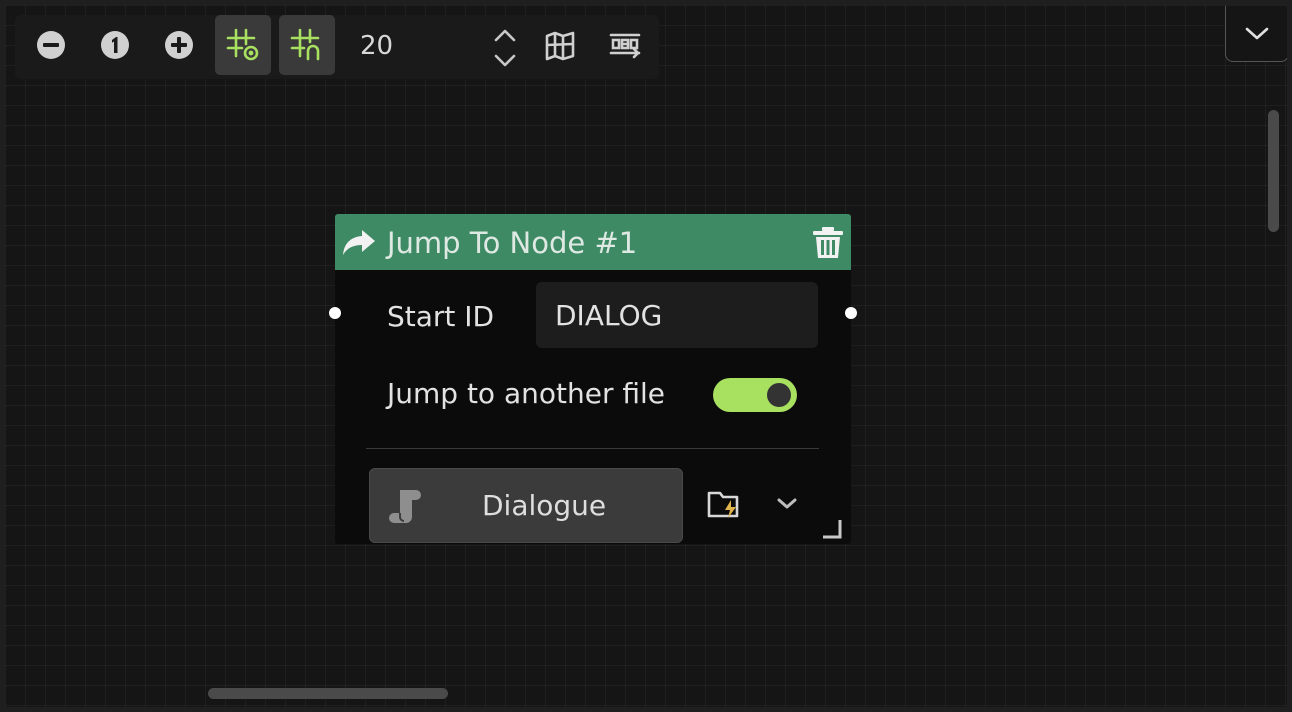 Image resolution: width=1292 pixels, height=712 pixels. Describe the element at coordinates (779, 395) in the screenshot. I see `toggle-knob` at that location.